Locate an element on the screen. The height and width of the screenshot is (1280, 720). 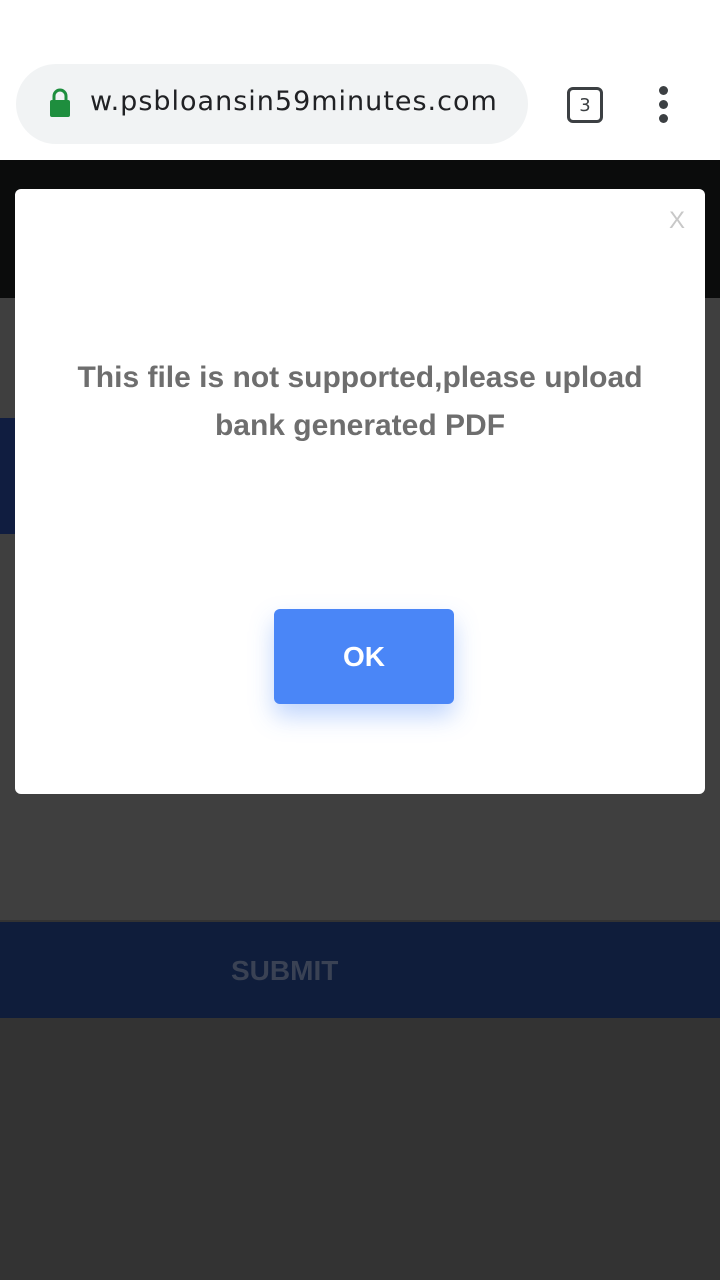
ok-label: OK is located at coordinates (364, 656).